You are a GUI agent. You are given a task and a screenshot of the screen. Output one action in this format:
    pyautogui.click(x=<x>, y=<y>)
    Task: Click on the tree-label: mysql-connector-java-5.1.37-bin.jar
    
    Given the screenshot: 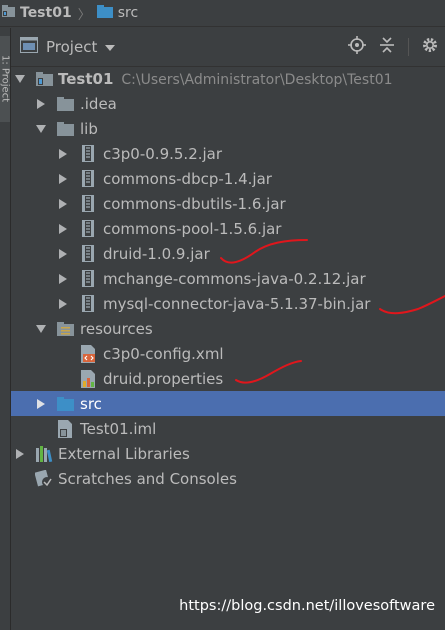 What is the action you would take?
    pyautogui.click(x=237, y=303)
    